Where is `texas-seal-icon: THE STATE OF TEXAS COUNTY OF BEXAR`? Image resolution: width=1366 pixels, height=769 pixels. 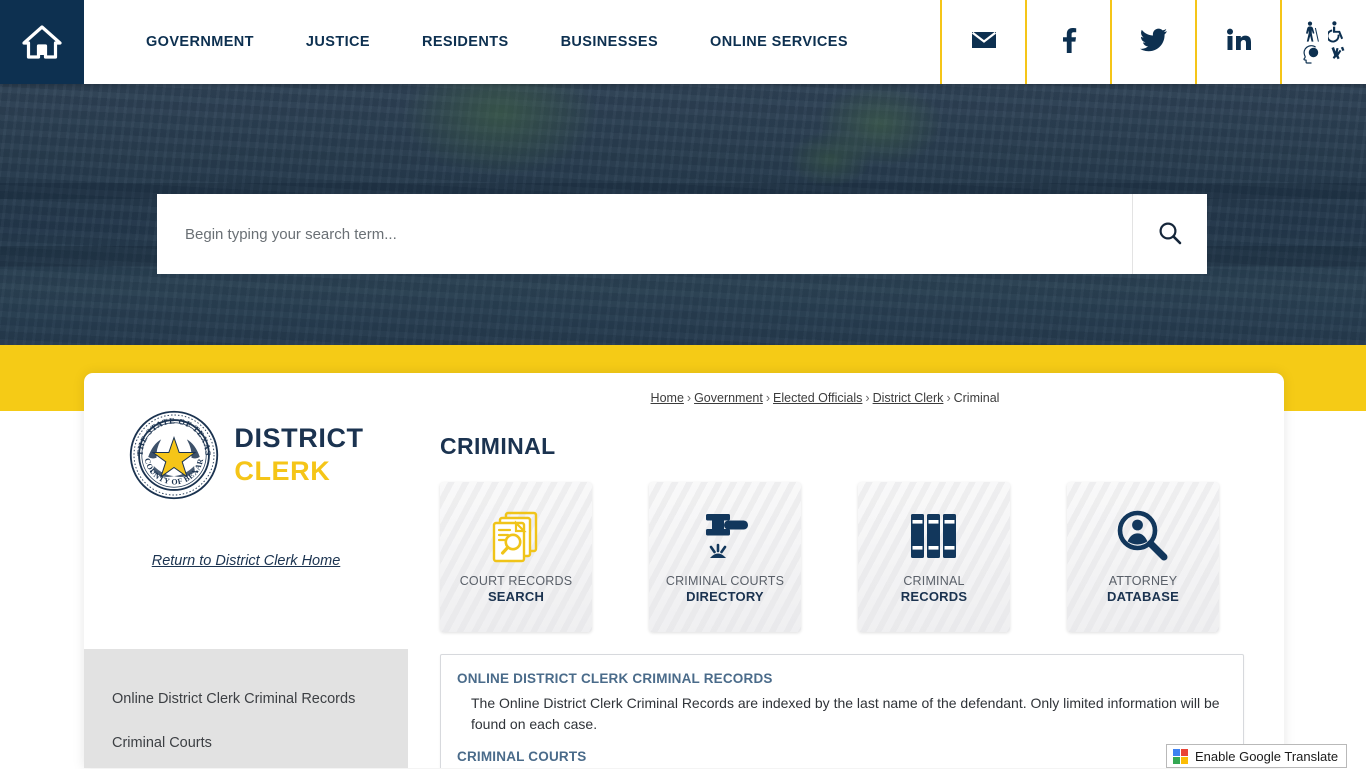
texas-seal-icon: THE STATE OF TEXAS COUNTY OF BEXAR is located at coordinates (174, 455).